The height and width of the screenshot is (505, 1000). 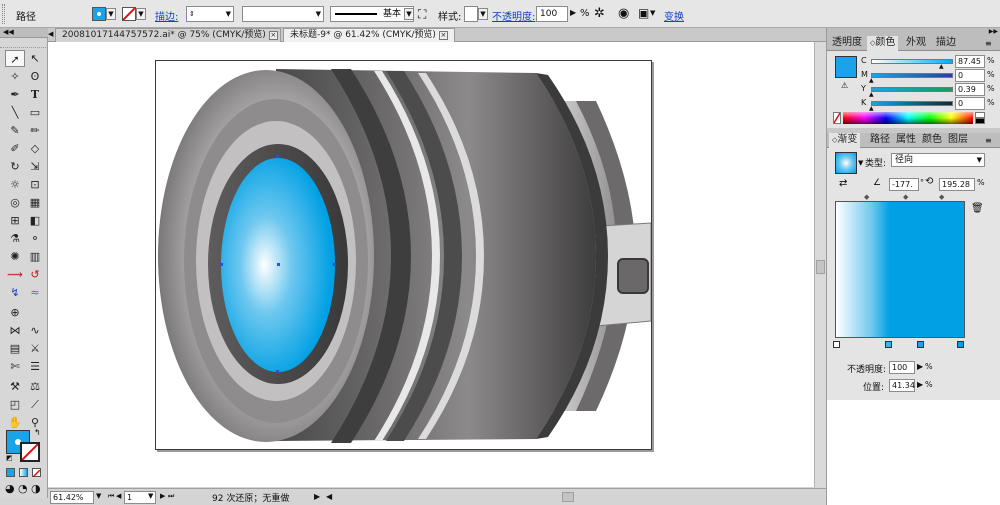 I want to click on tools-grip, so click(x=24, y=43).